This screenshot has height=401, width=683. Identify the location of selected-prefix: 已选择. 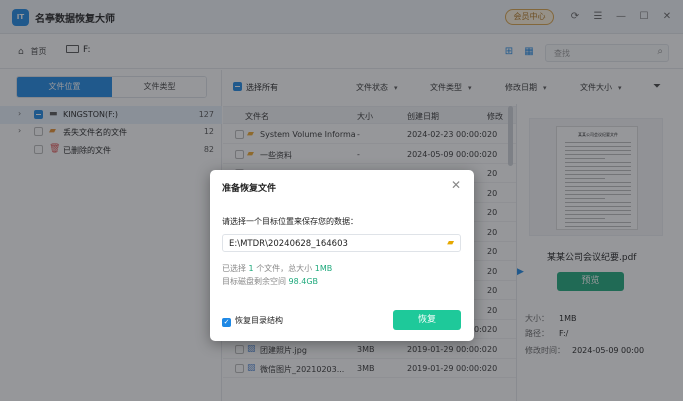
(234, 268).